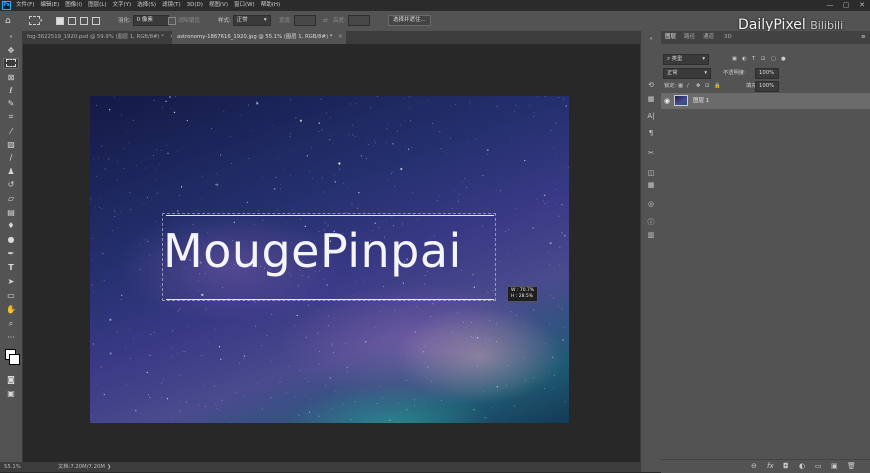 The height and width of the screenshot is (473, 870). Describe the element at coordinates (325, 21) in the screenshot. I see `swap-icon: ⇄` at that location.